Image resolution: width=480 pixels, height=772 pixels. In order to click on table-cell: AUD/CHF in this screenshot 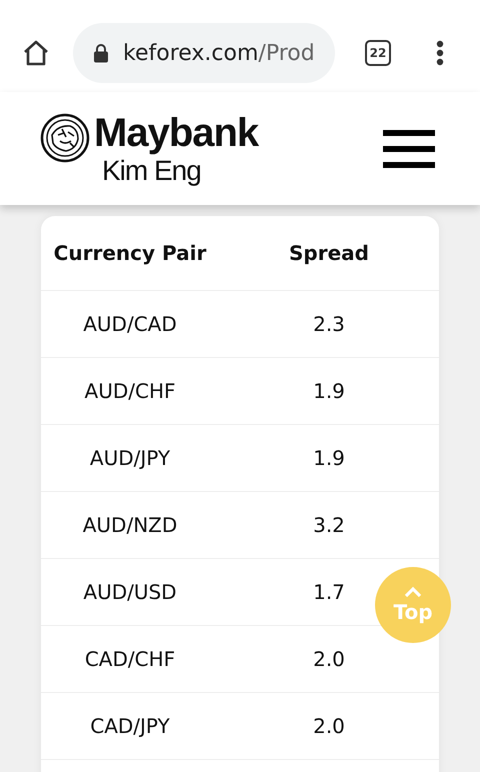, I will do `click(130, 391)`.